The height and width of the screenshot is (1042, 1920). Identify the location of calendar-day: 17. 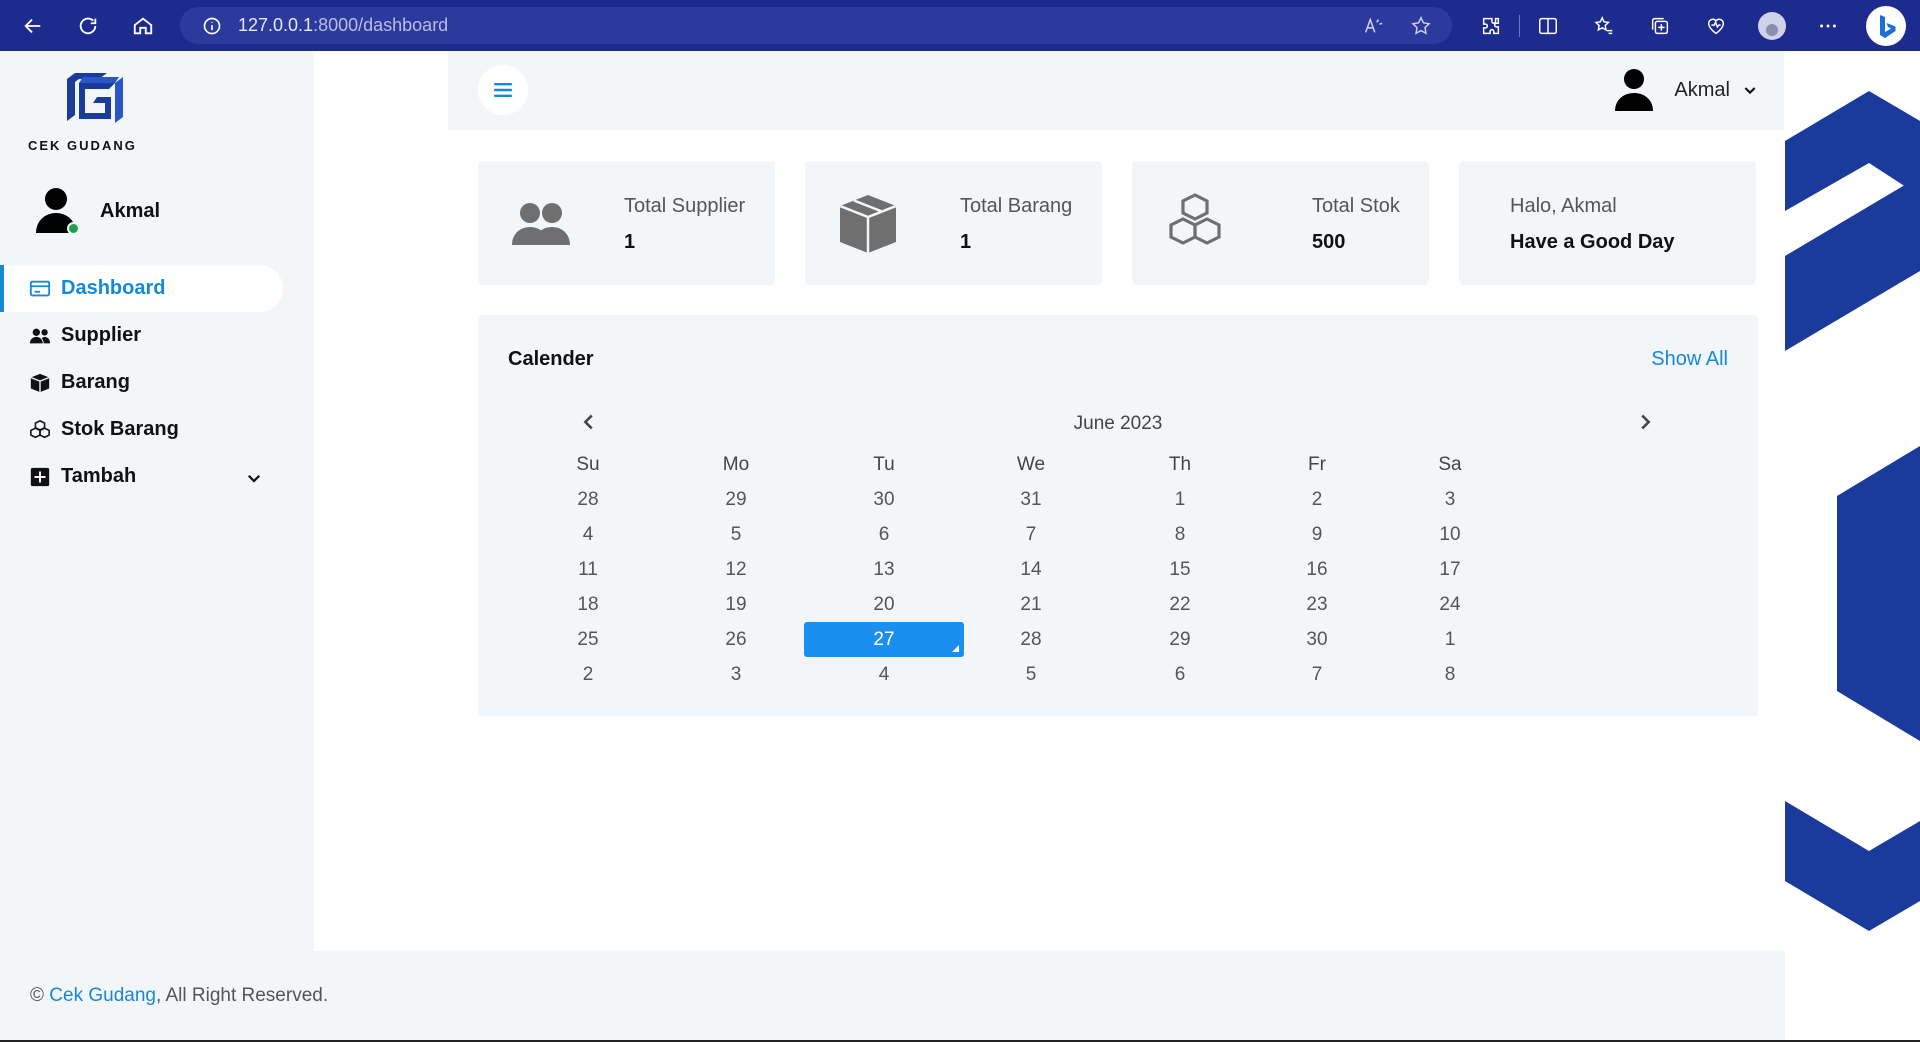
(1450, 569).